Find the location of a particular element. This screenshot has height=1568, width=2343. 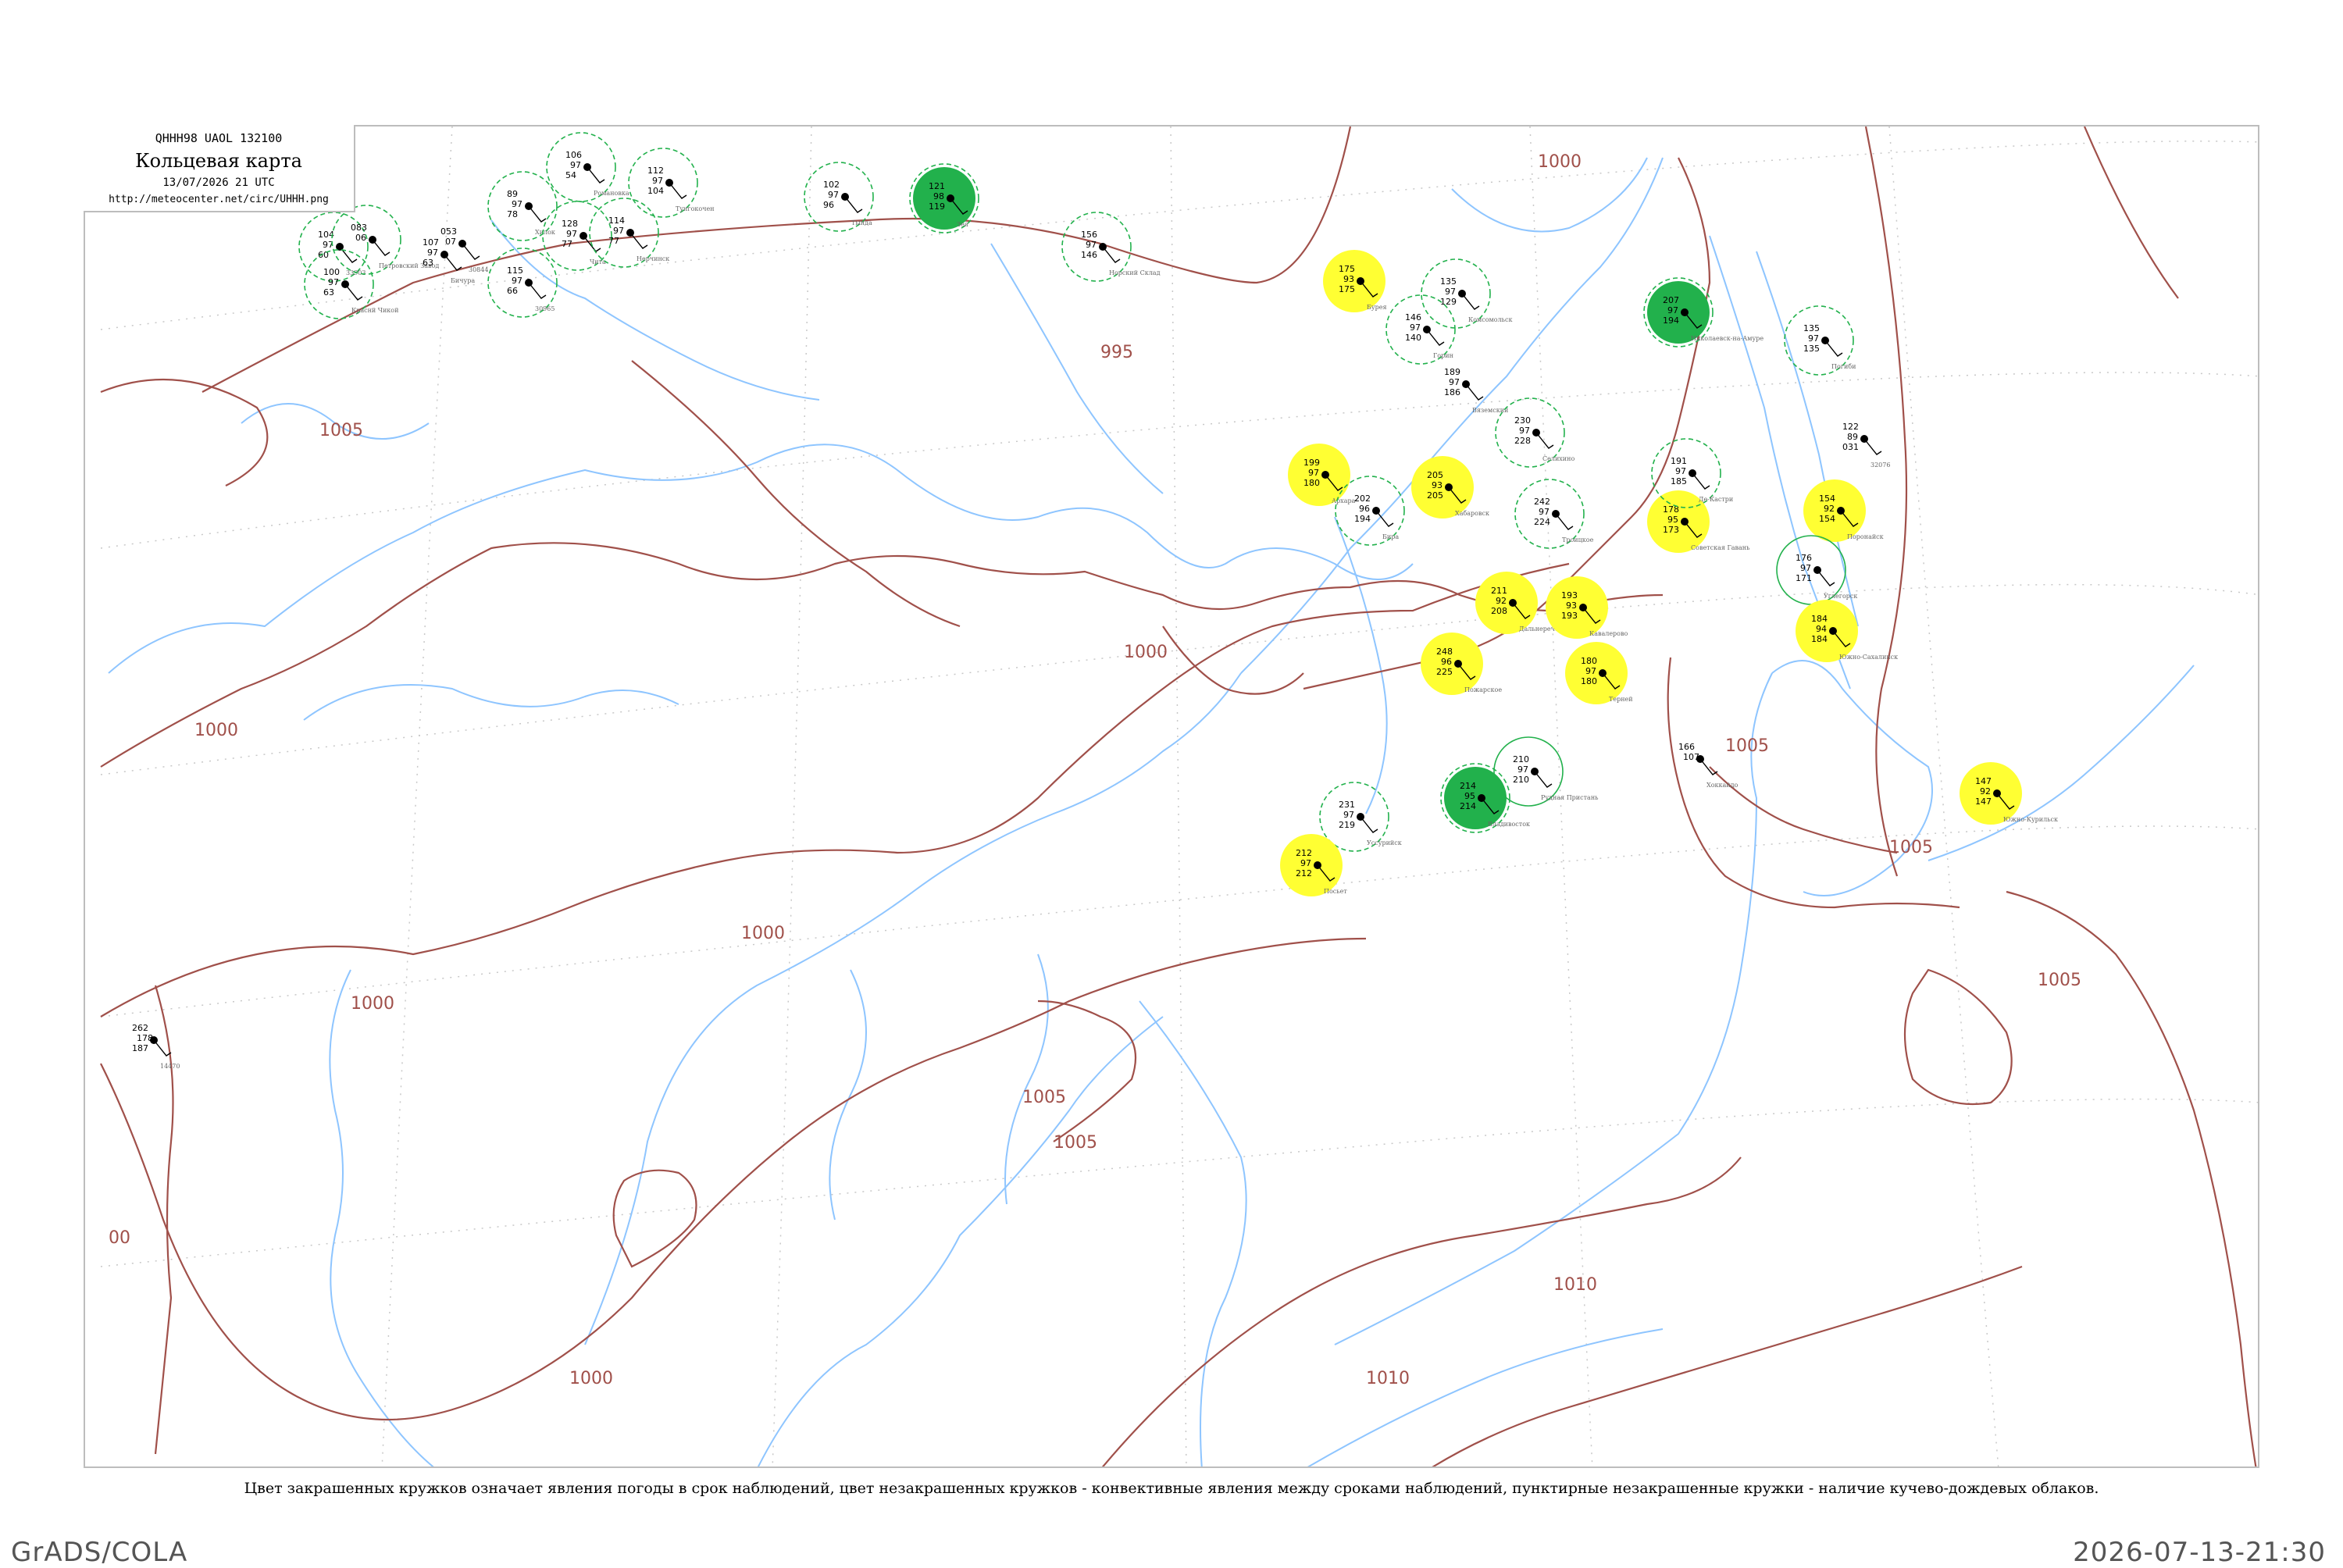

station-name: Архара is located at coordinates (1344, 500).